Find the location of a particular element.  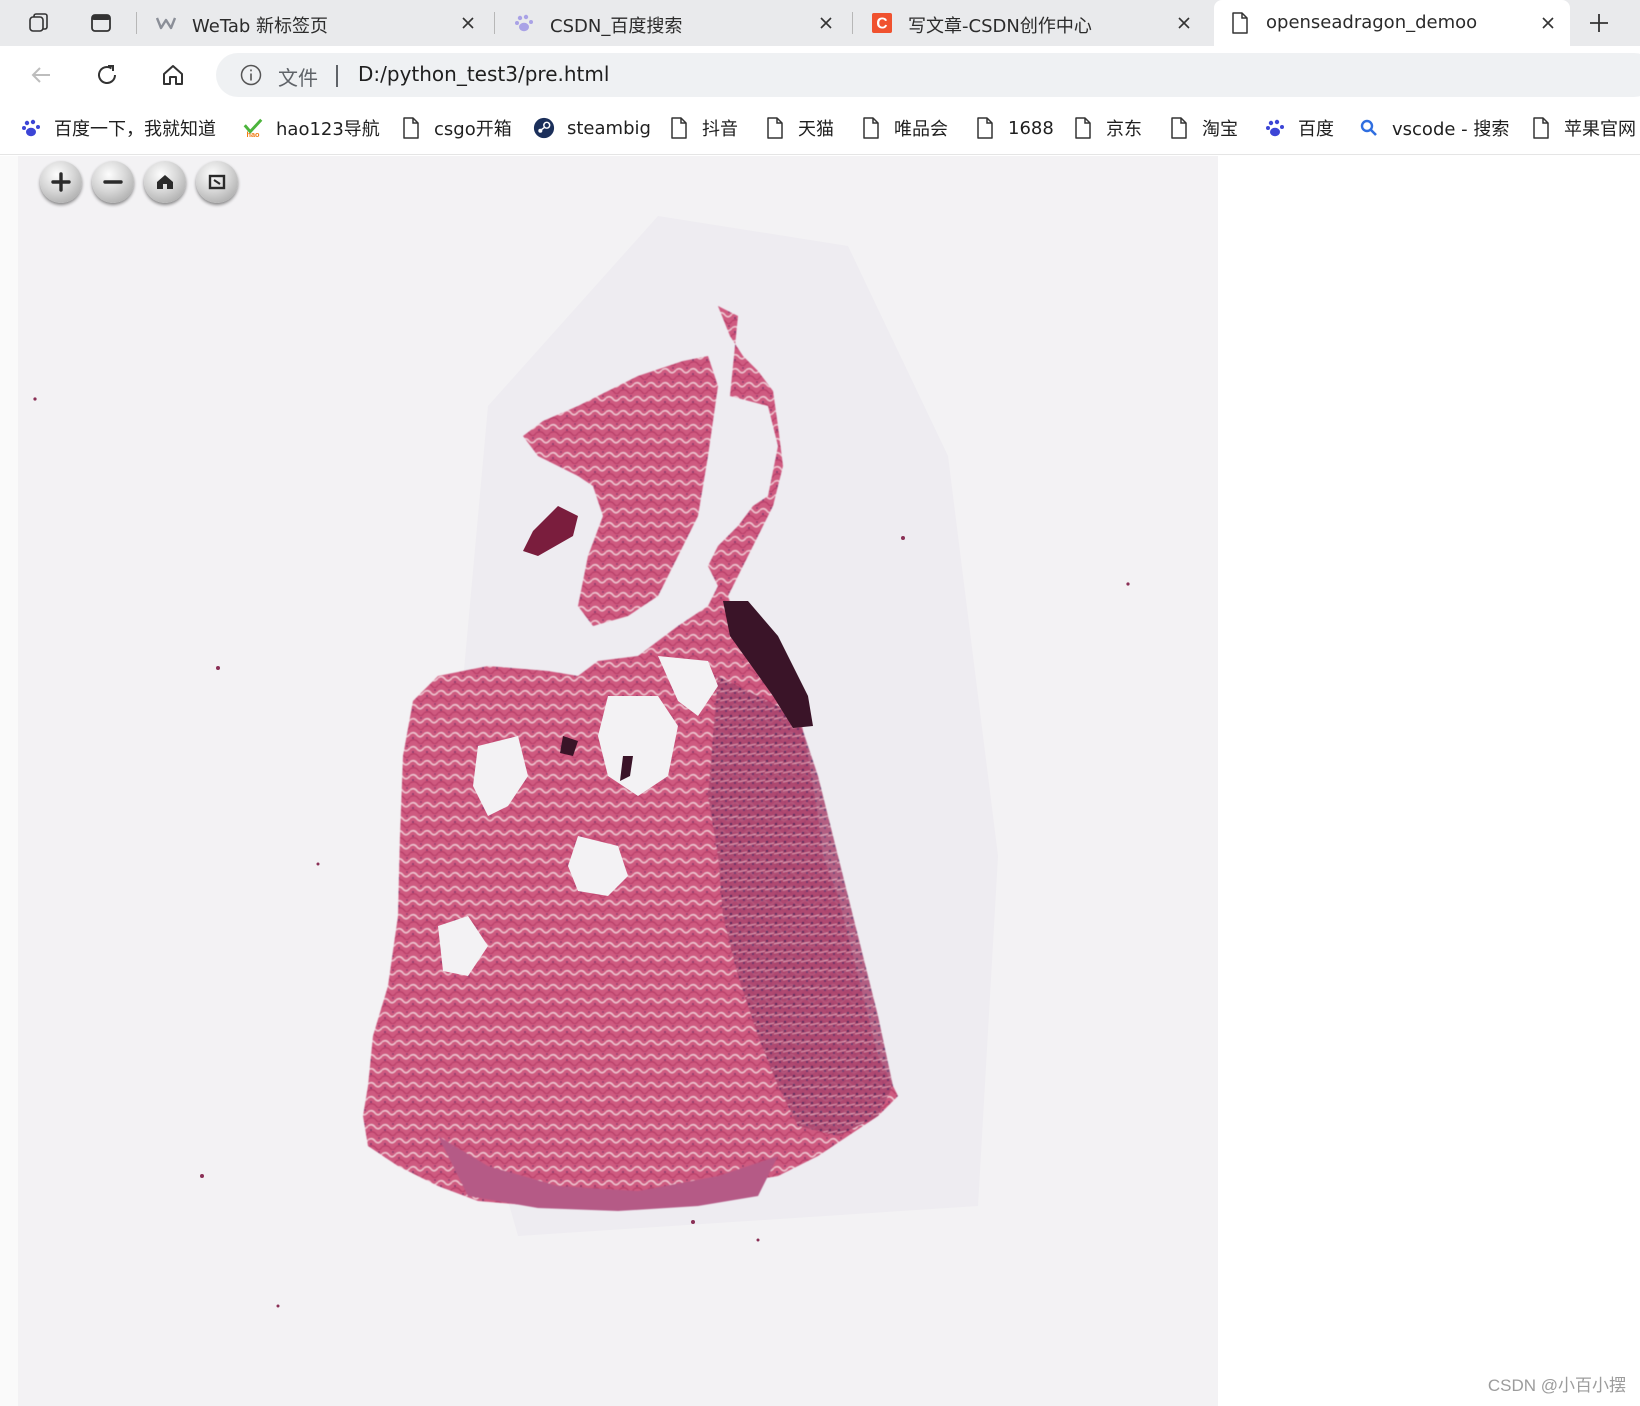

bookmark-label: hao123导航 is located at coordinates (328, 129).